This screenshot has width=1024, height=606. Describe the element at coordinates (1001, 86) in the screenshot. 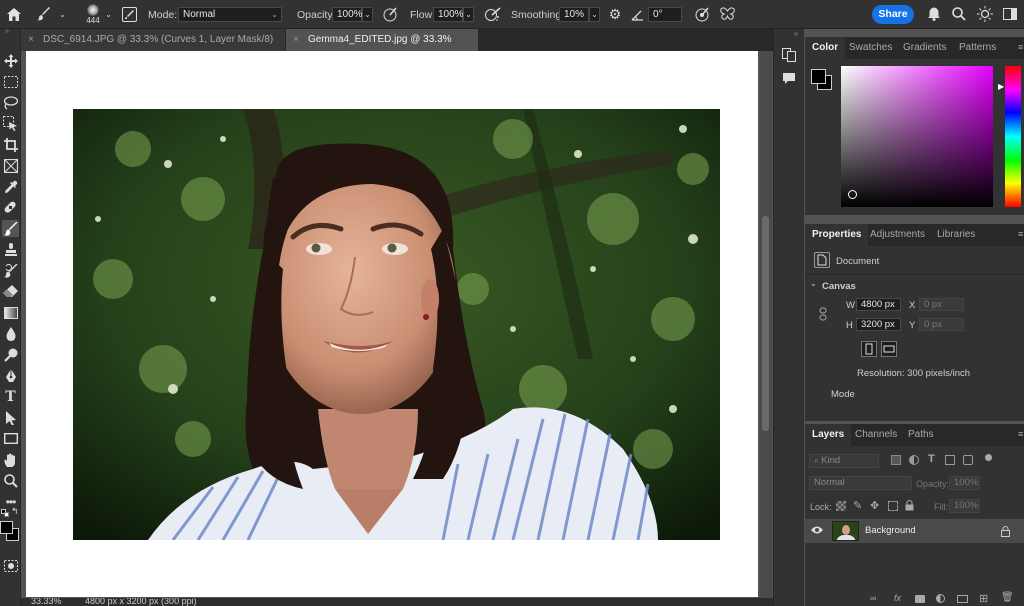

I see `hue-slider-arrow-icon: ▶` at that location.